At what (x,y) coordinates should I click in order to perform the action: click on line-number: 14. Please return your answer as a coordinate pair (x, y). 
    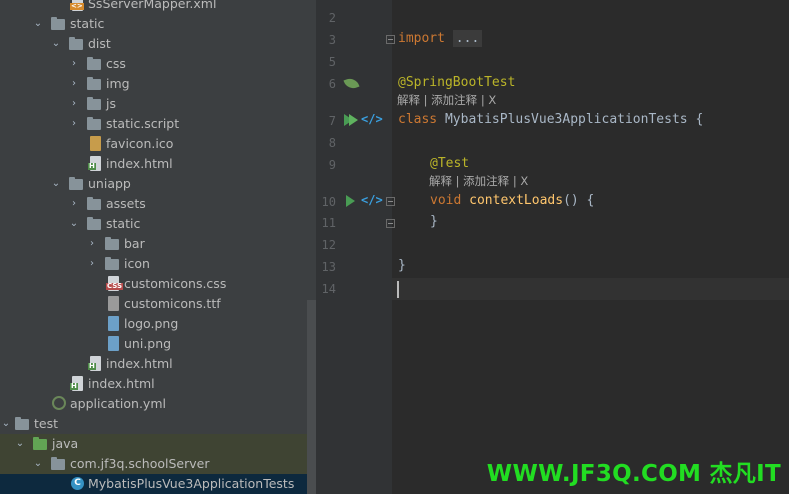
    Looking at the image, I should click on (328, 289).